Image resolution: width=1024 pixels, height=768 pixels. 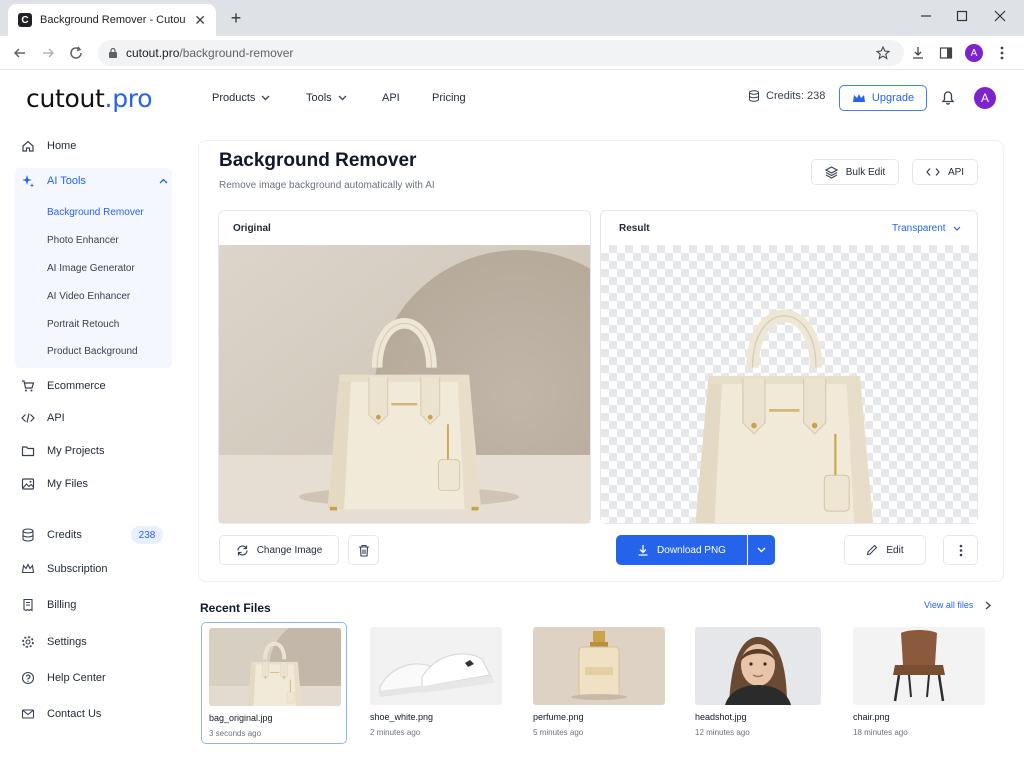 What do you see at coordinates (883, 98) in the screenshot?
I see `upgrade-button: Upgrade` at bounding box center [883, 98].